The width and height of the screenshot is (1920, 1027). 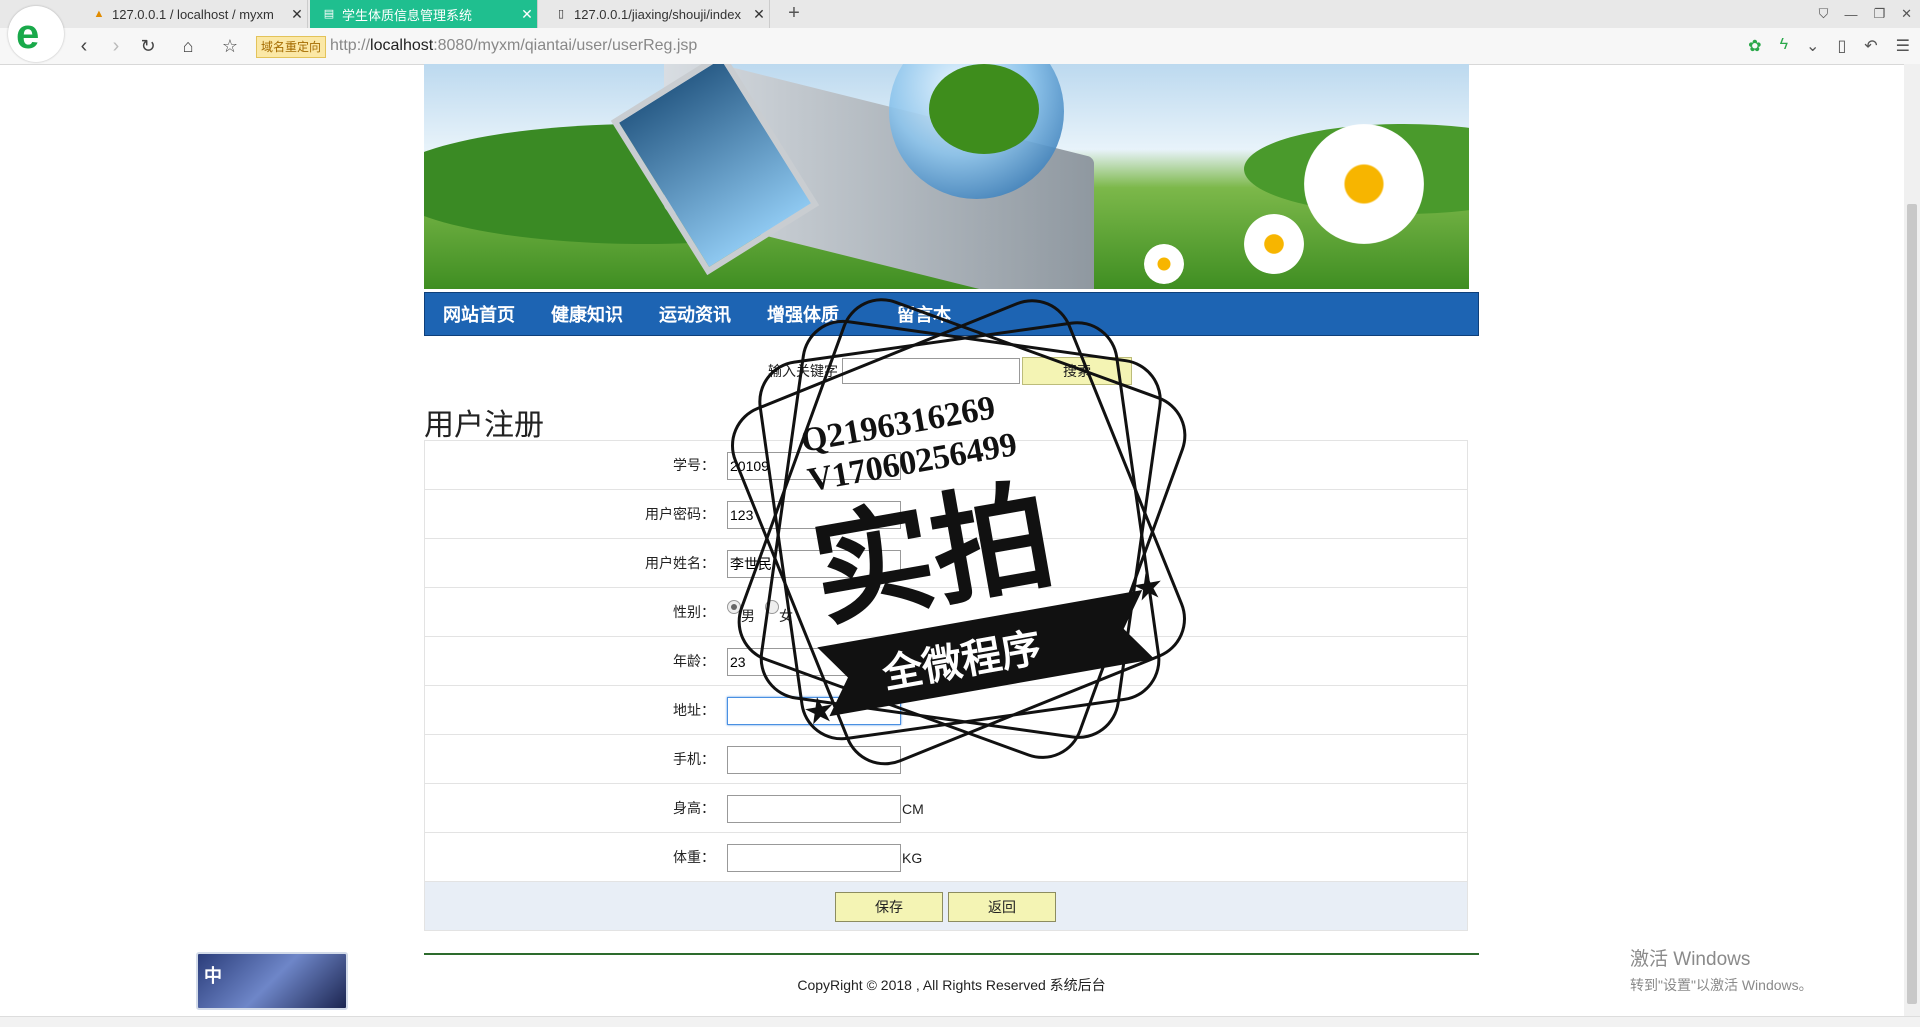 What do you see at coordinates (694, 759) in the screenshot?
I see `field-label: 手机：` at bounding box center [694, 759].